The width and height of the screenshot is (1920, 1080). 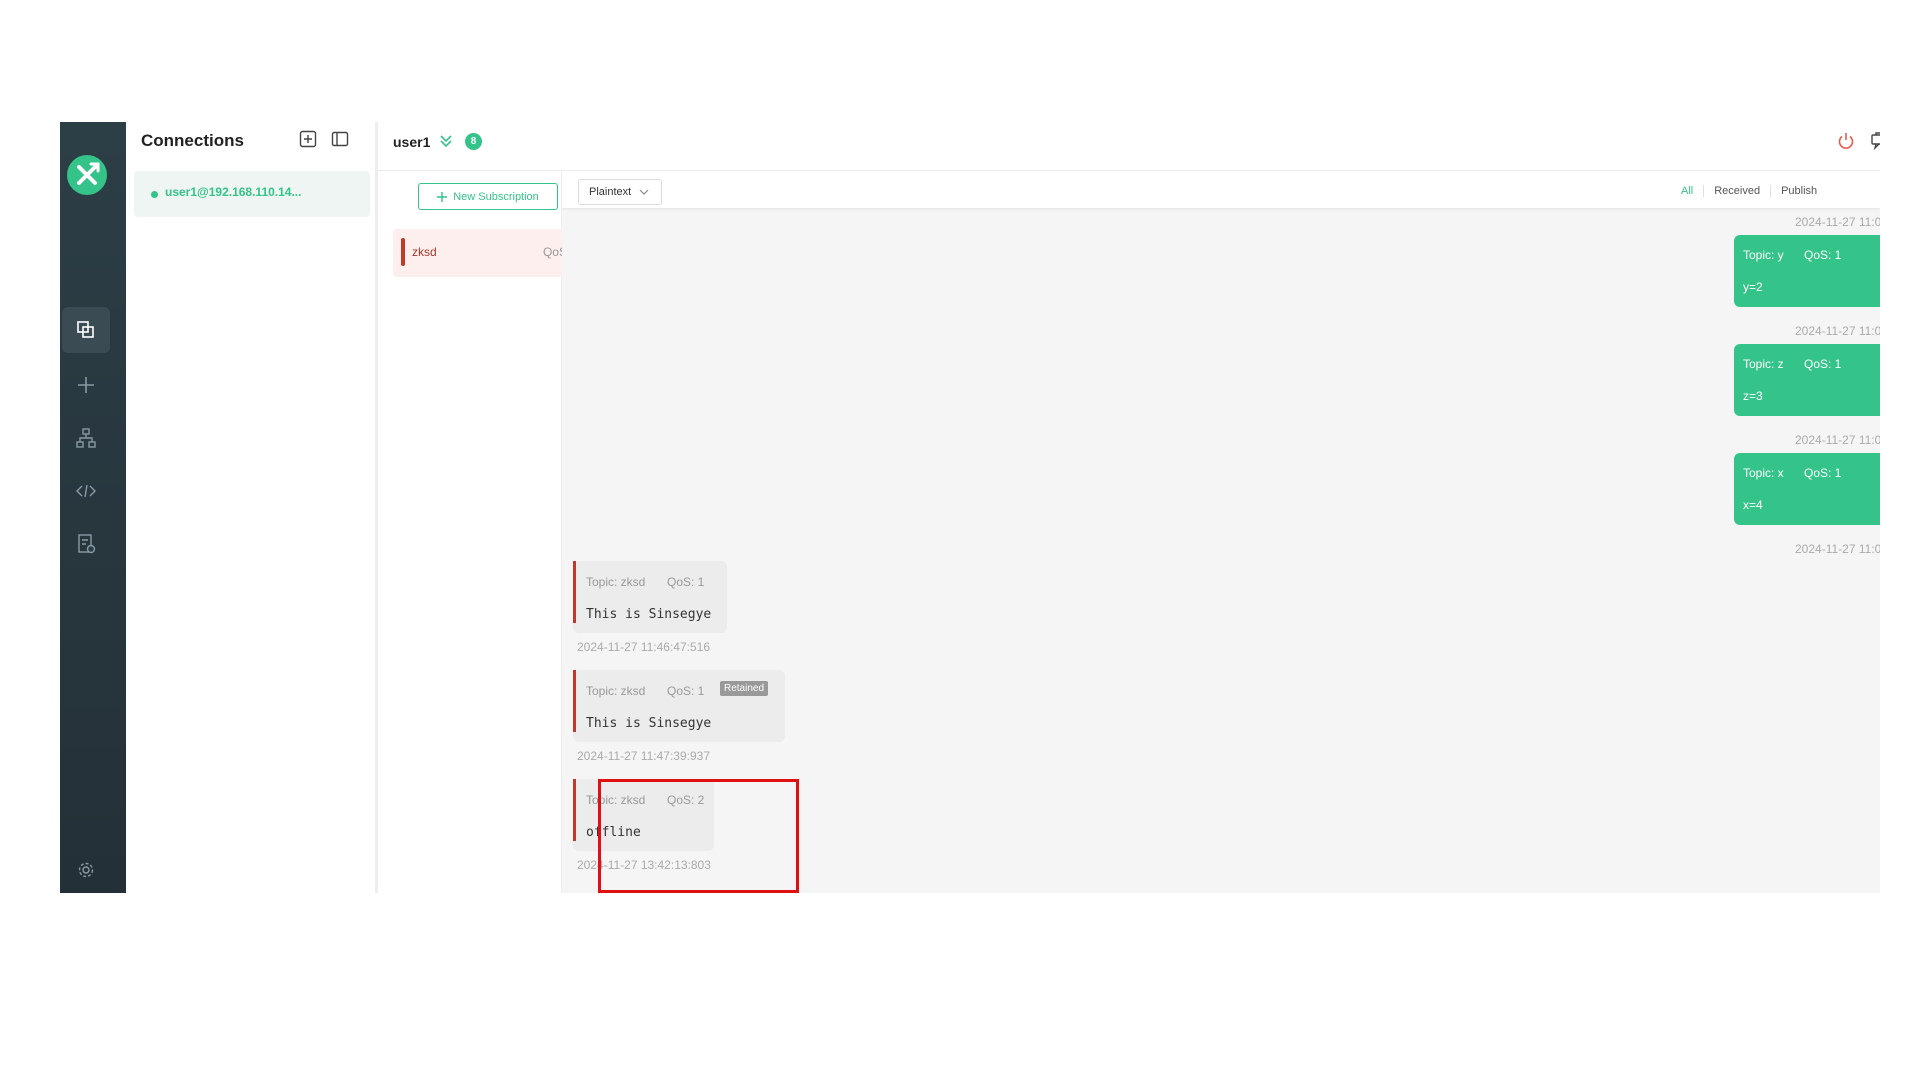 I want to click on message-count-badge: 8, so click(x=473, y=141).